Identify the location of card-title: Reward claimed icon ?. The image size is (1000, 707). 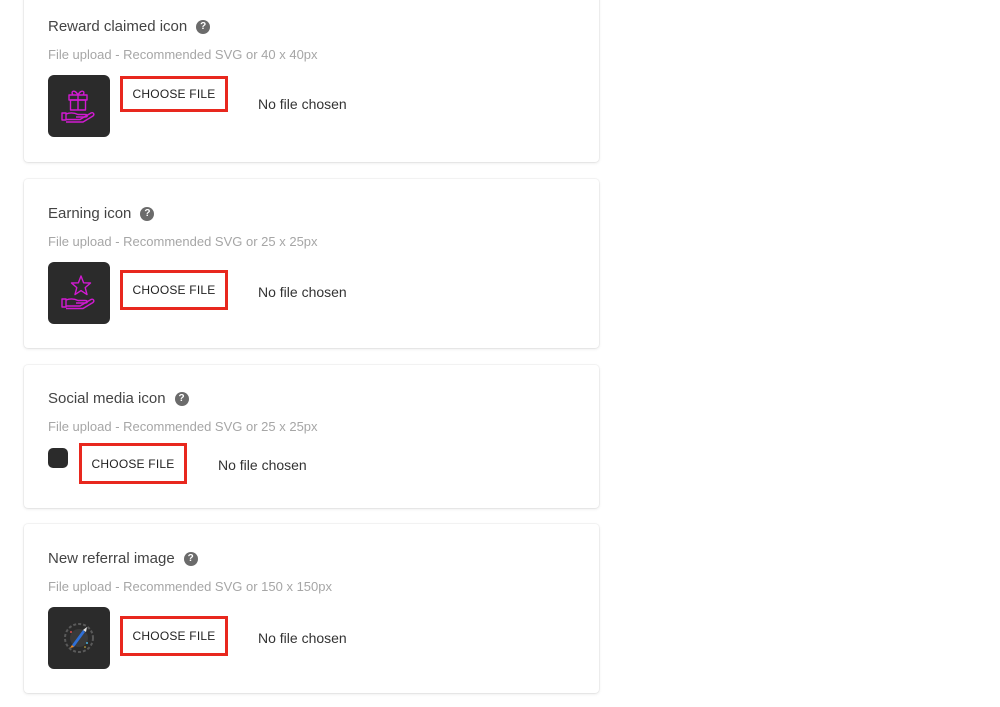
(129, 26).